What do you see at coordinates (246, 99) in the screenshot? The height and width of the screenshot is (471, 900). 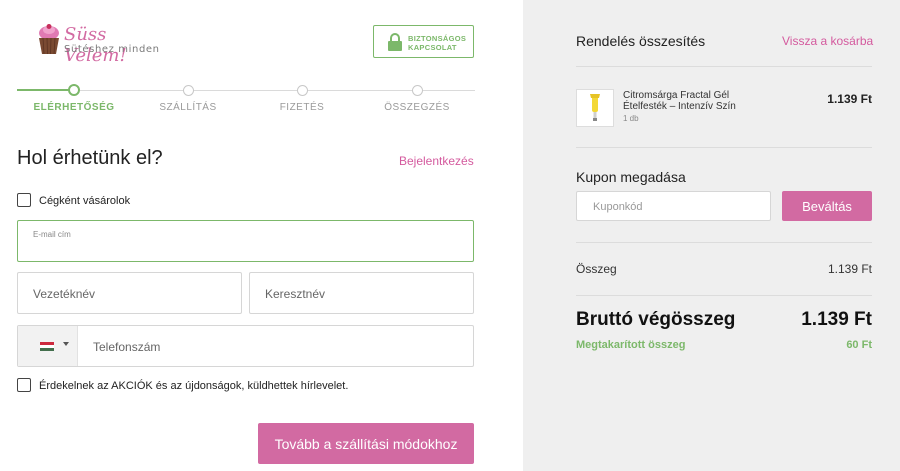 I see `checkout-stepper: ELÉRHETŐSÉG SZÁLLÍTÁS FIZETÉS ÖSSZEGZÉS` at bounding box center [246, 99].